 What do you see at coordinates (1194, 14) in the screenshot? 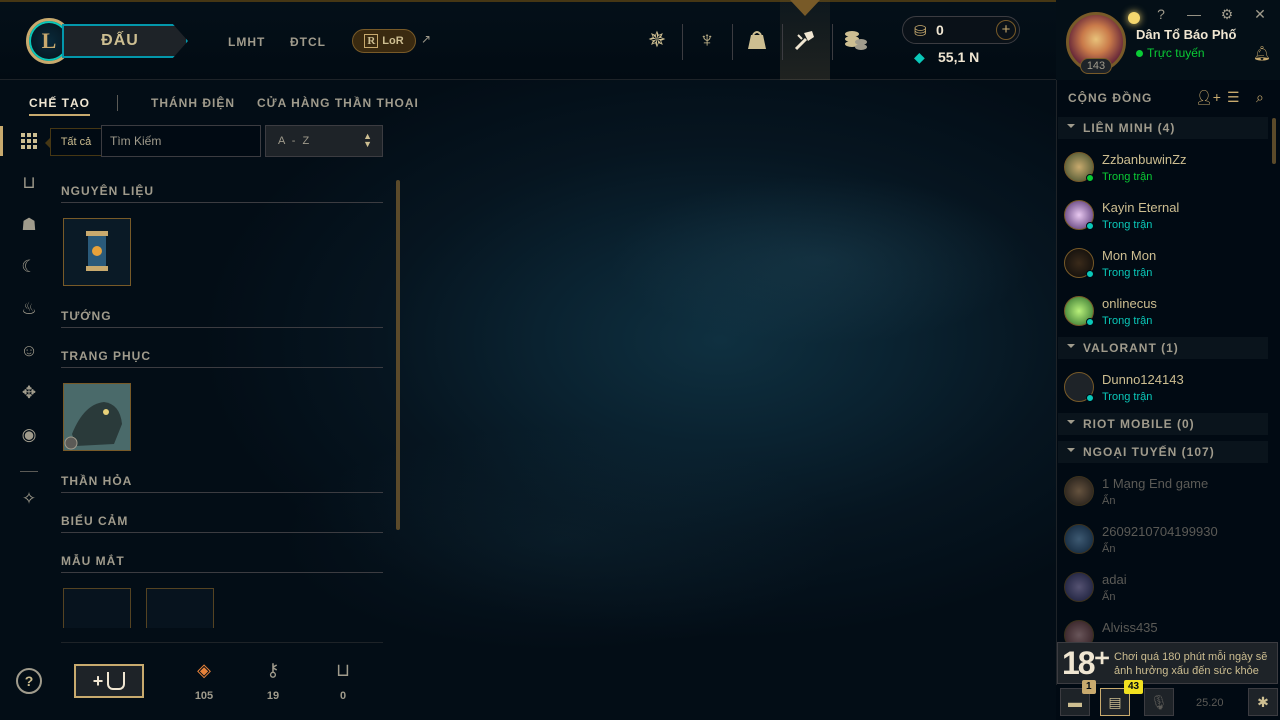
I see `minimize-button: —` at bounding box center [1194, 14].